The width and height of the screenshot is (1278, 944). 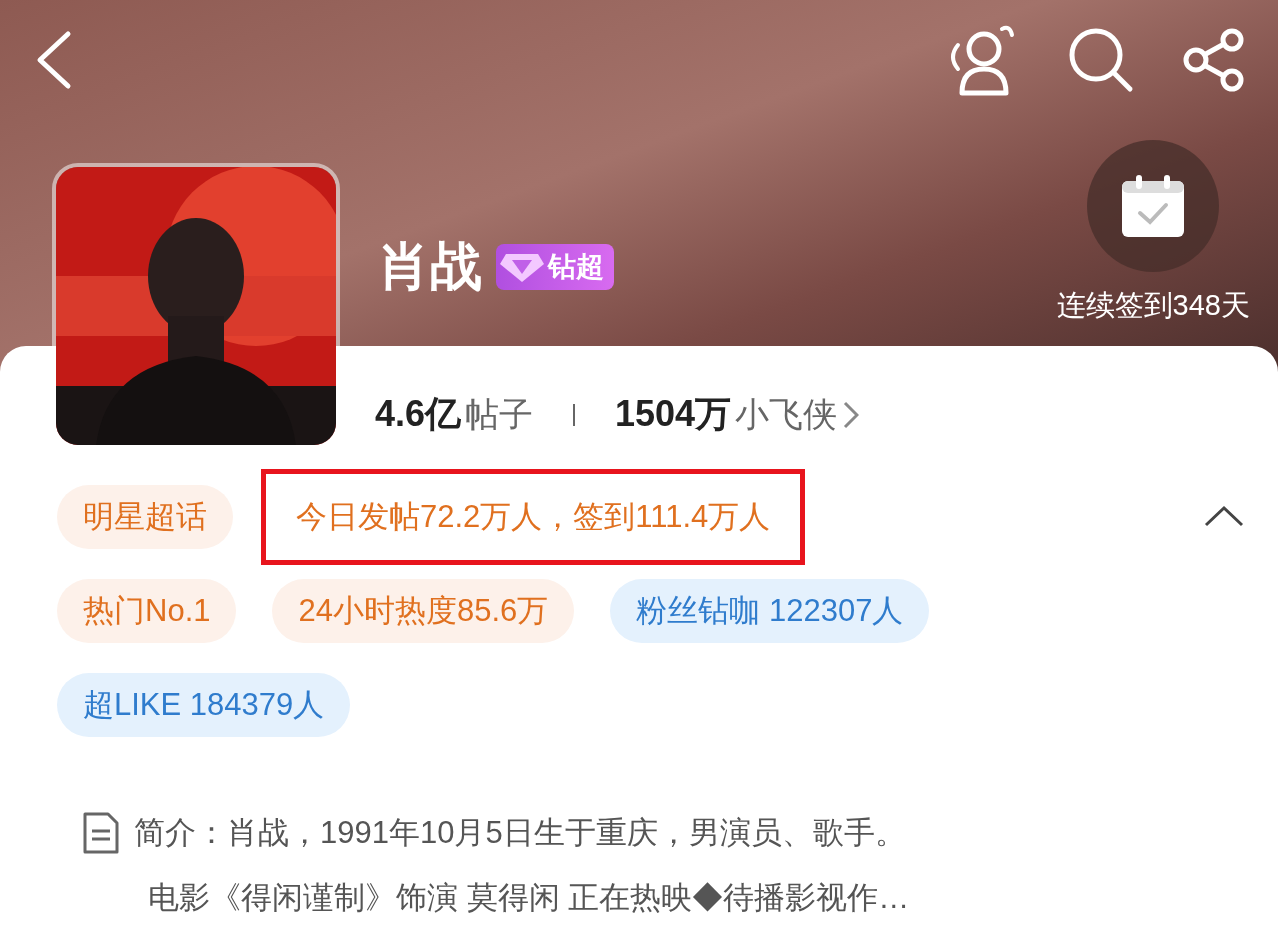 I want to click on tag: 粉丝钻咖 122307人, so click(x=770, y=611).